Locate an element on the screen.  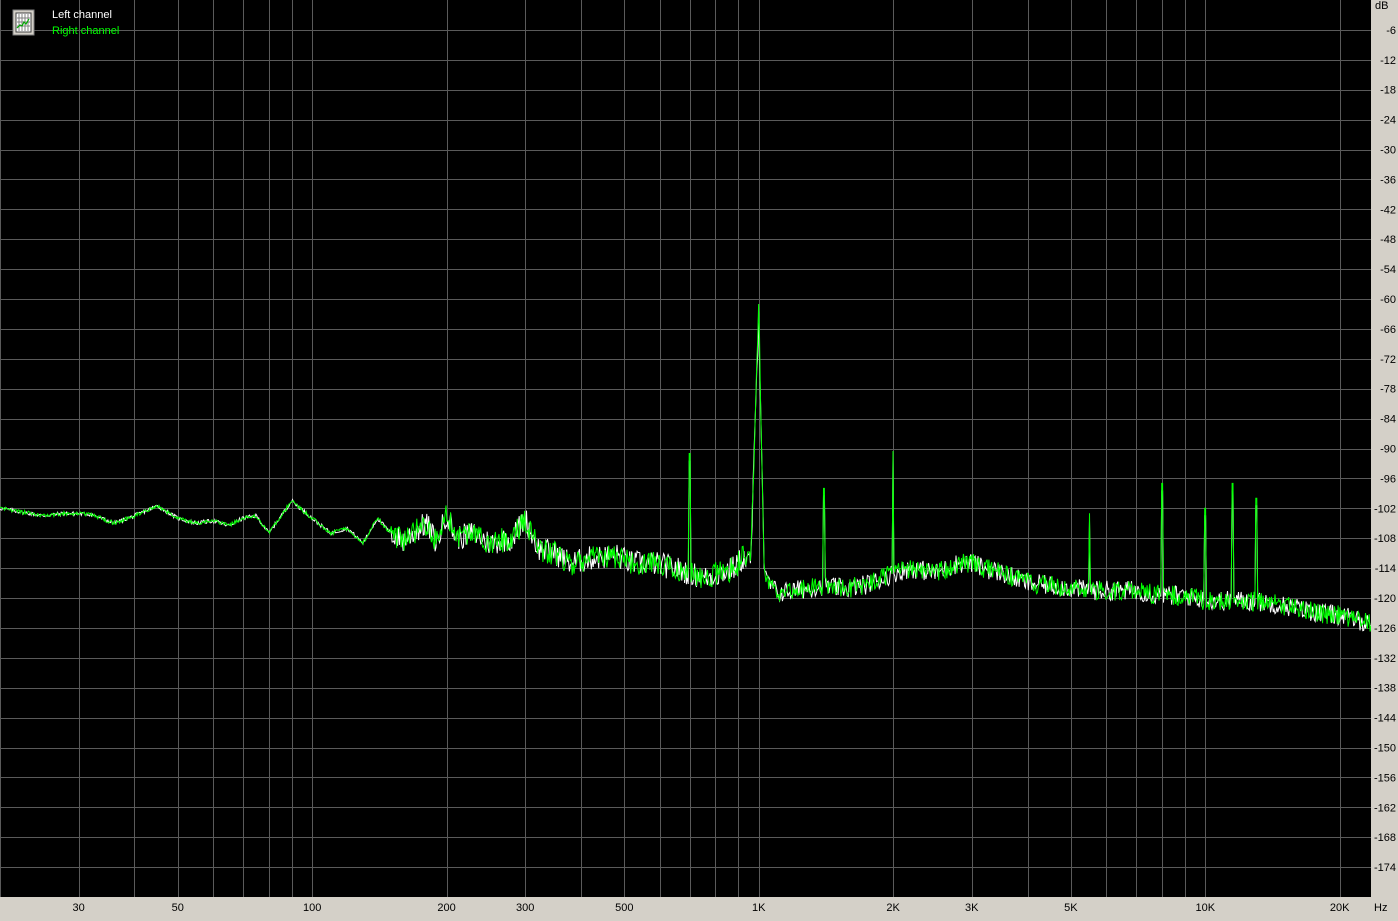
x-tick-labels: 30 50 100 200 300 500 1K 2K 3K 5K 10K 20K is located at coordinates (712, 908).